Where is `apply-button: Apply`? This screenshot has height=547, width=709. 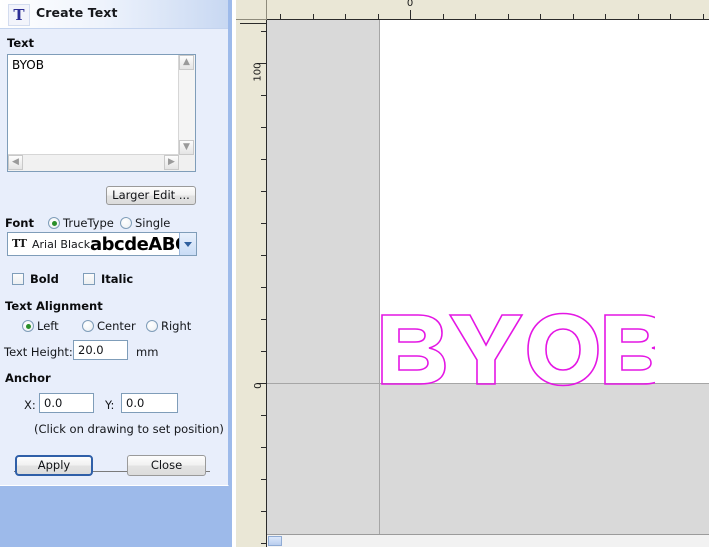 apply-button: Apply is located at coordinates (54, 465).